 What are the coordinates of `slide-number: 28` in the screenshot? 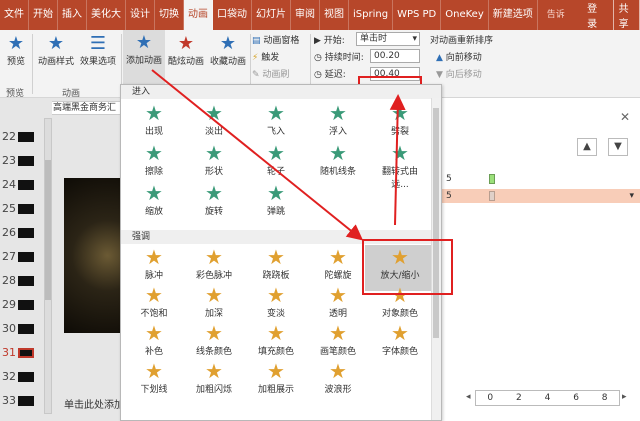 It's located at (9, 280).